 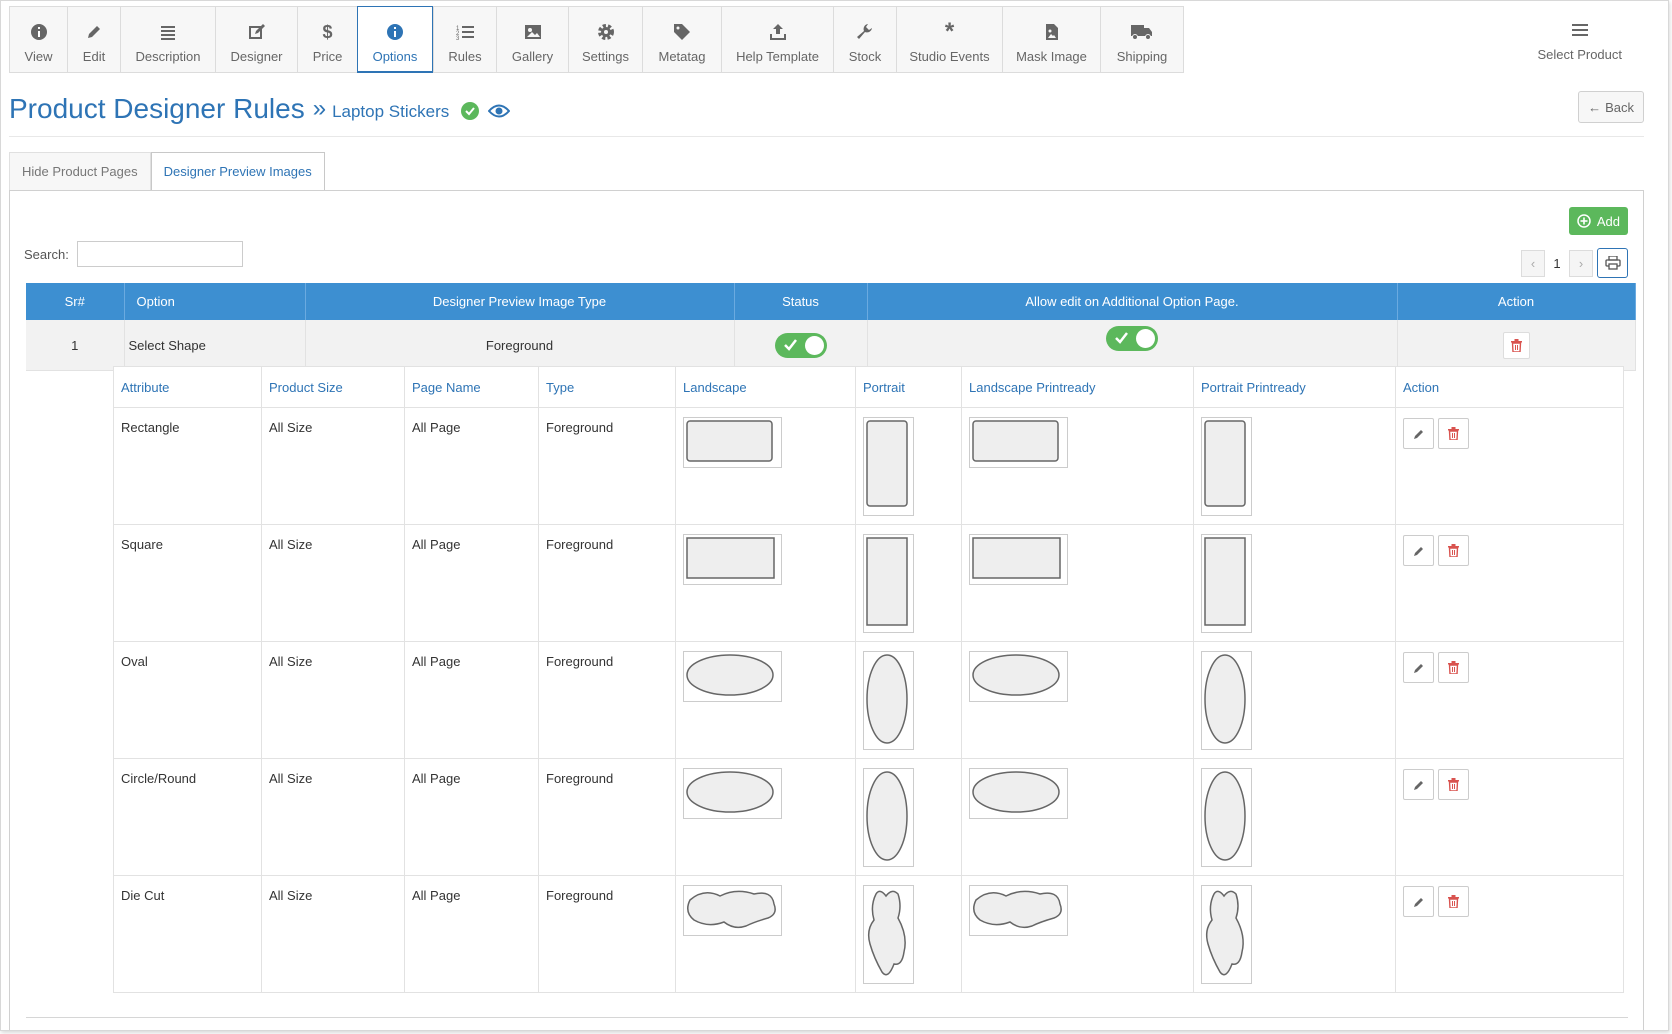 I want to click on back-button: ← Back, so click(x=1611, y=107).